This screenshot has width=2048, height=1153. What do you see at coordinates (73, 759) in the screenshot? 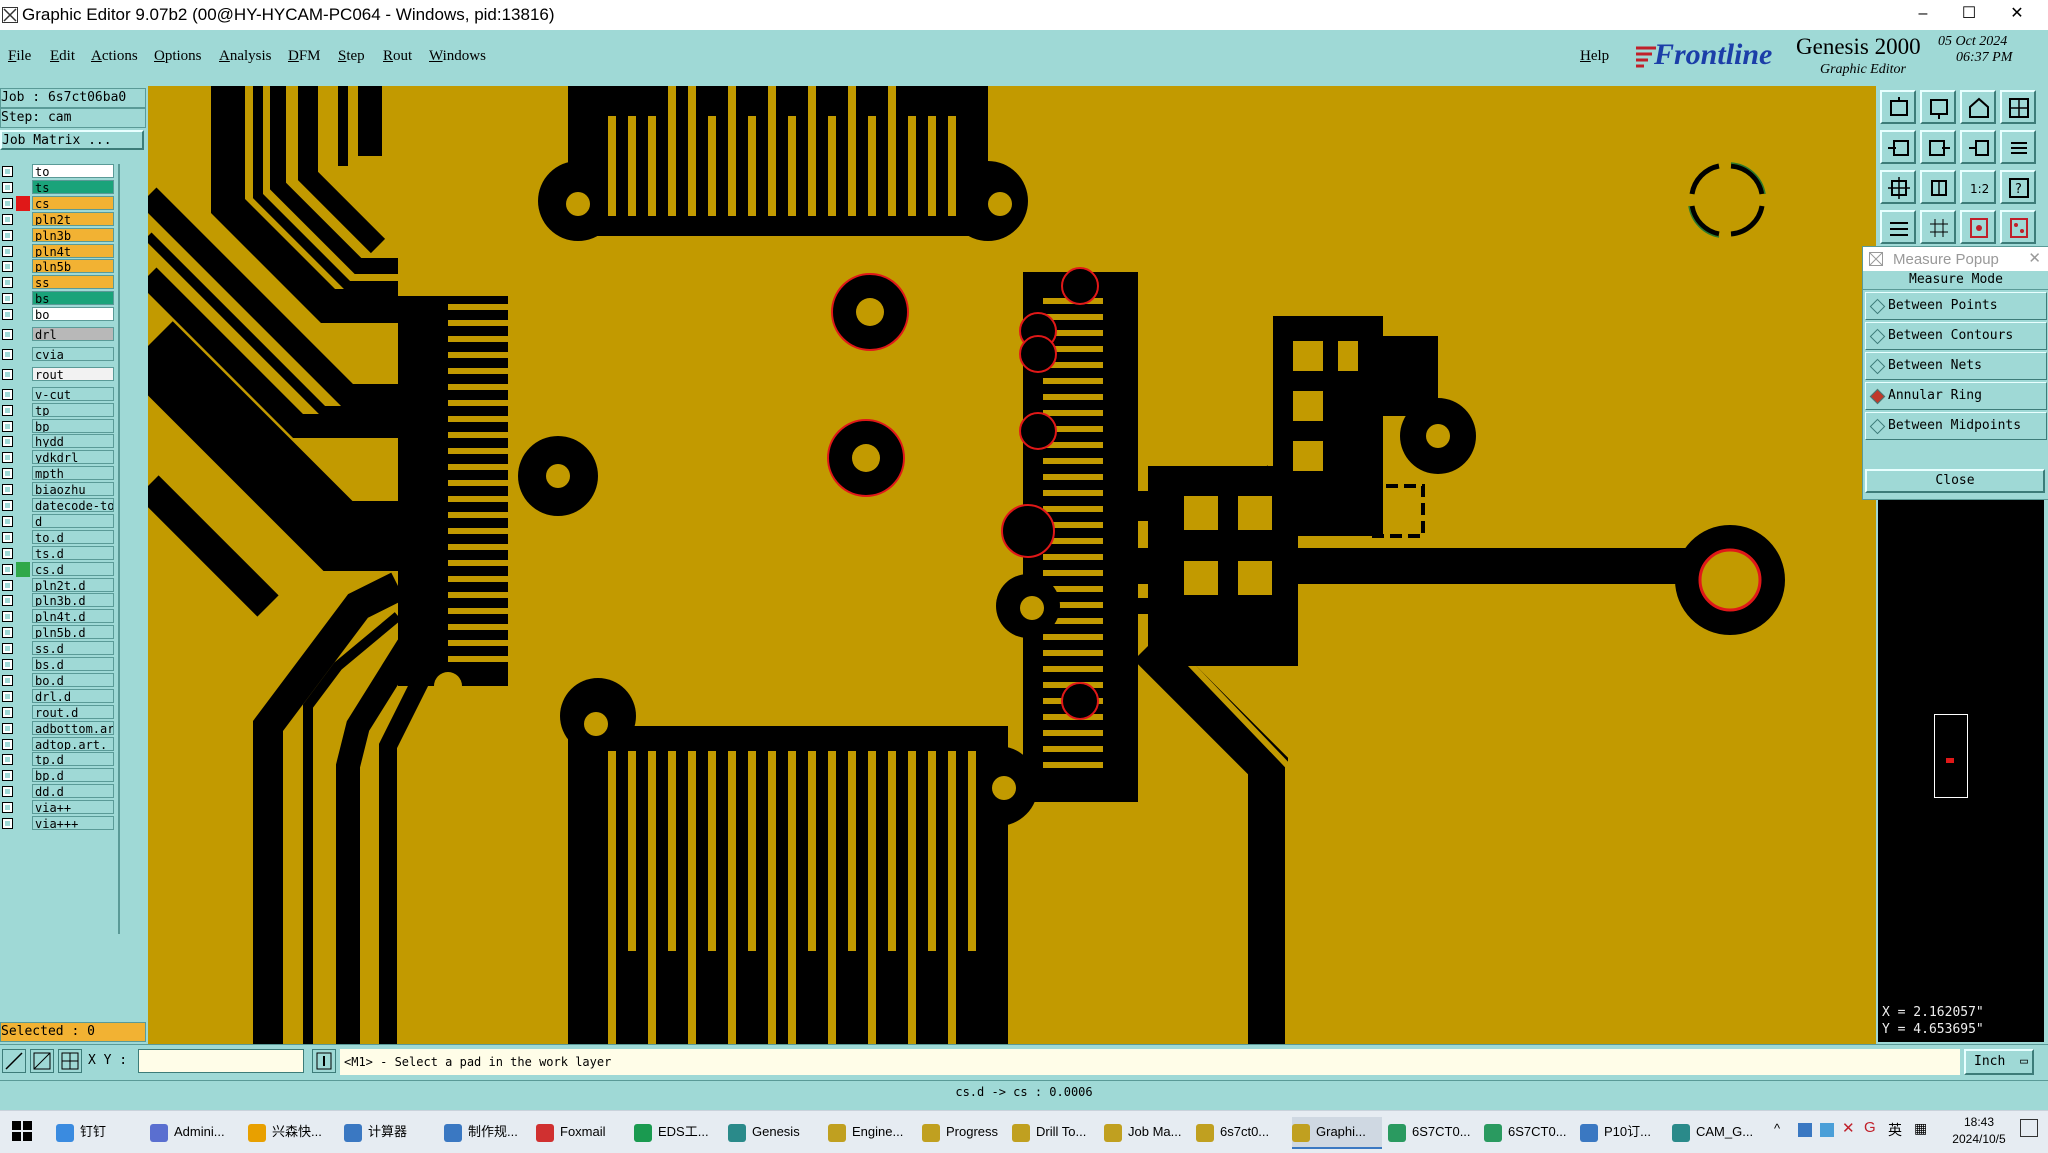
I see `layer-name: tp.d` at bounding box center [73, 759].